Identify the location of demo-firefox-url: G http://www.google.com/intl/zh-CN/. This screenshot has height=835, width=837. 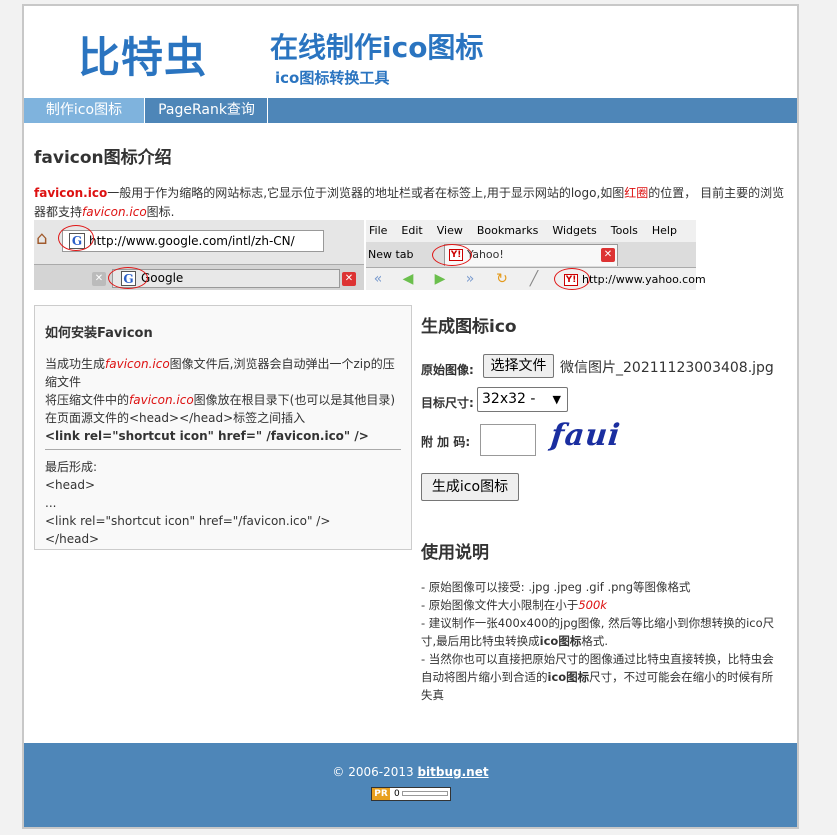
(193, 241).